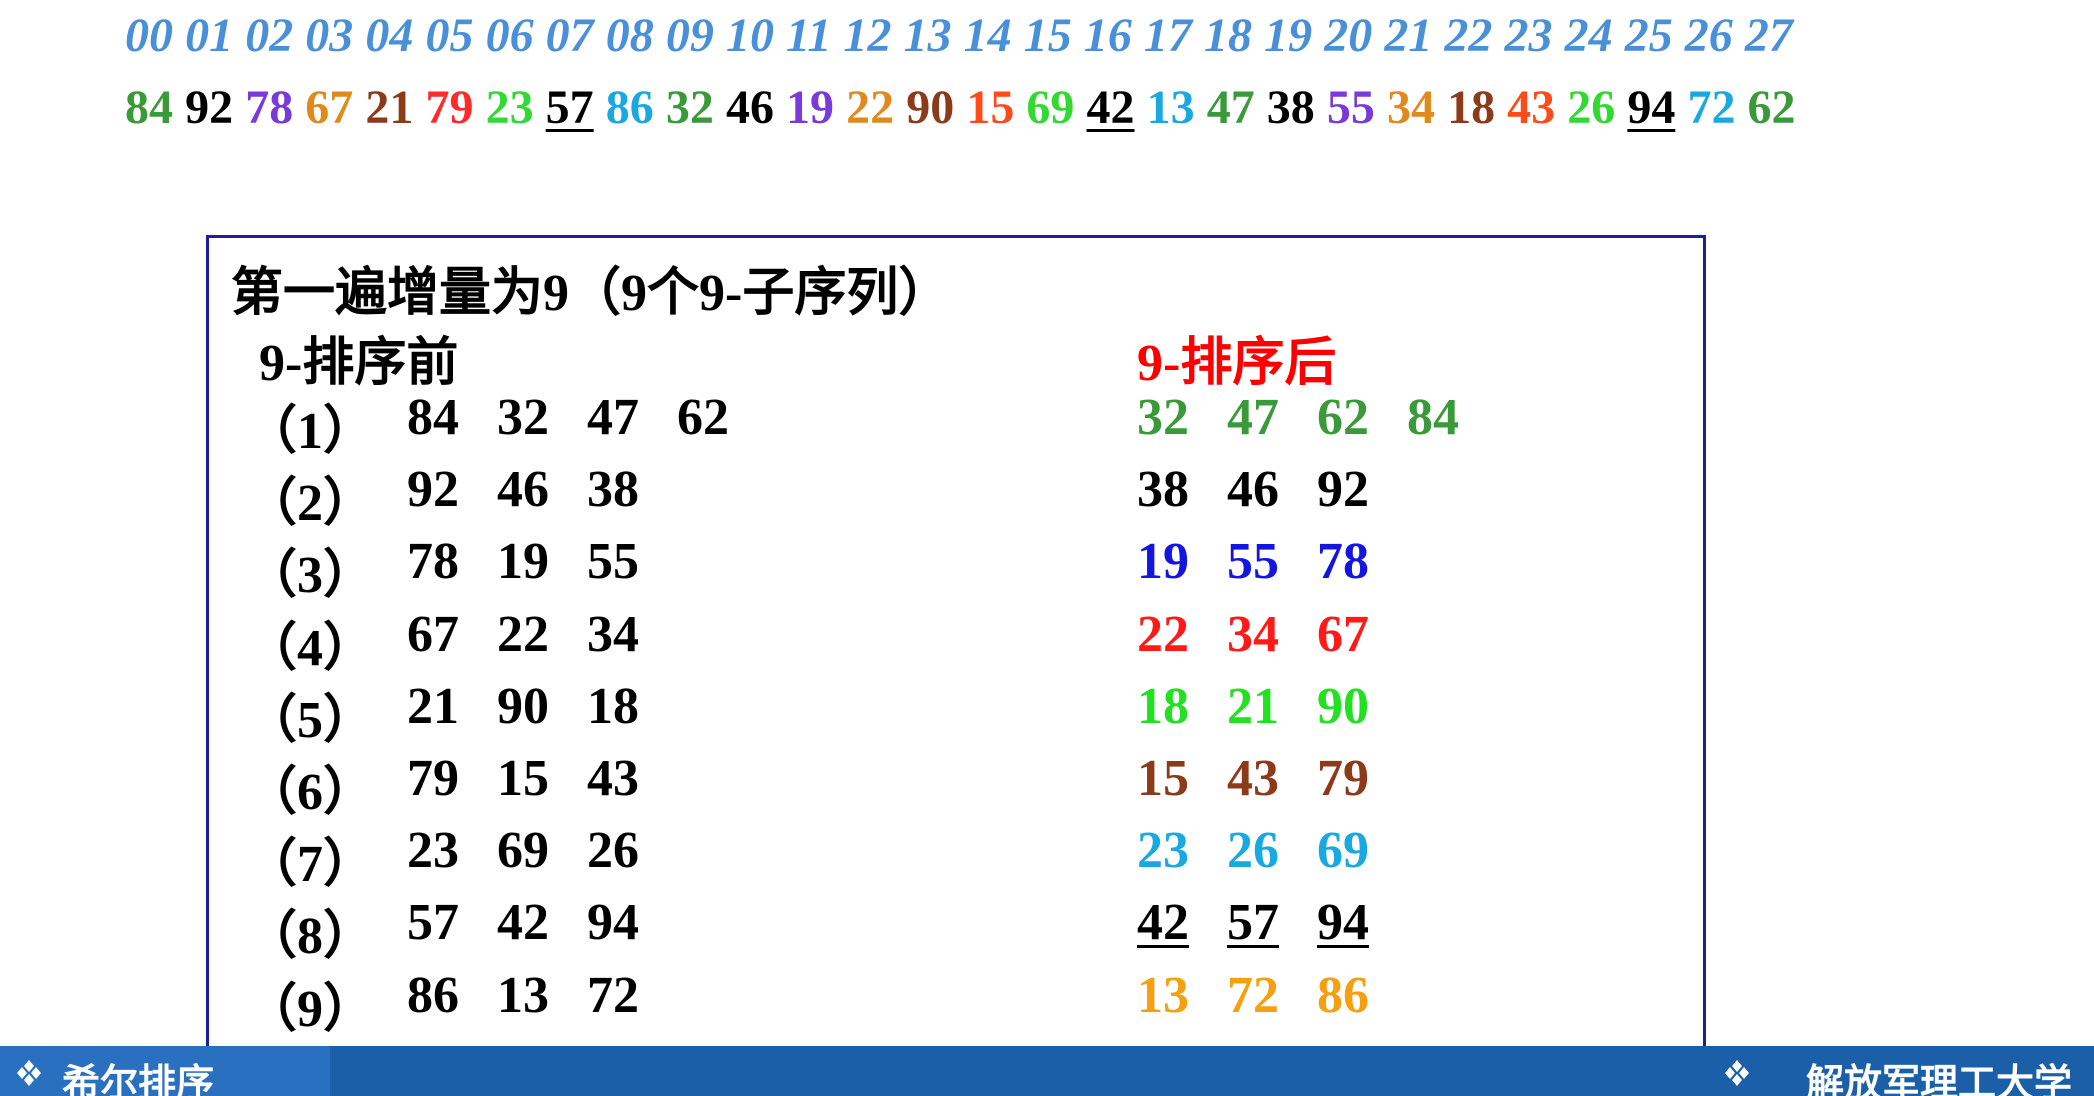 The image size is (2094, 1096). Describe the element at coordinates (1228, 35) in the screenshot. I see `array-index: 18` at that location.